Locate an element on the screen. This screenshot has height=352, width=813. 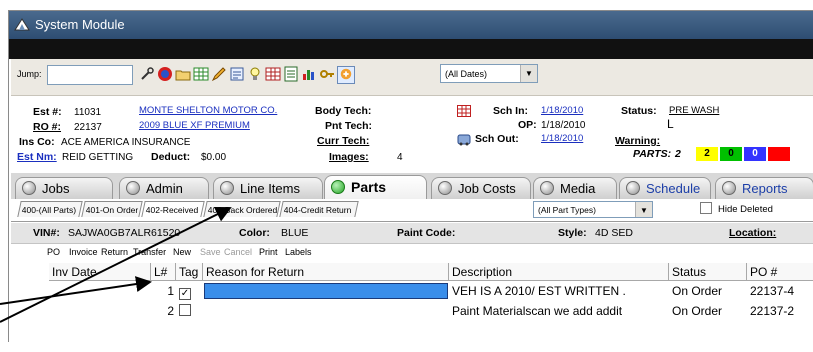
globe-icon is located at coordinates (165, 74).